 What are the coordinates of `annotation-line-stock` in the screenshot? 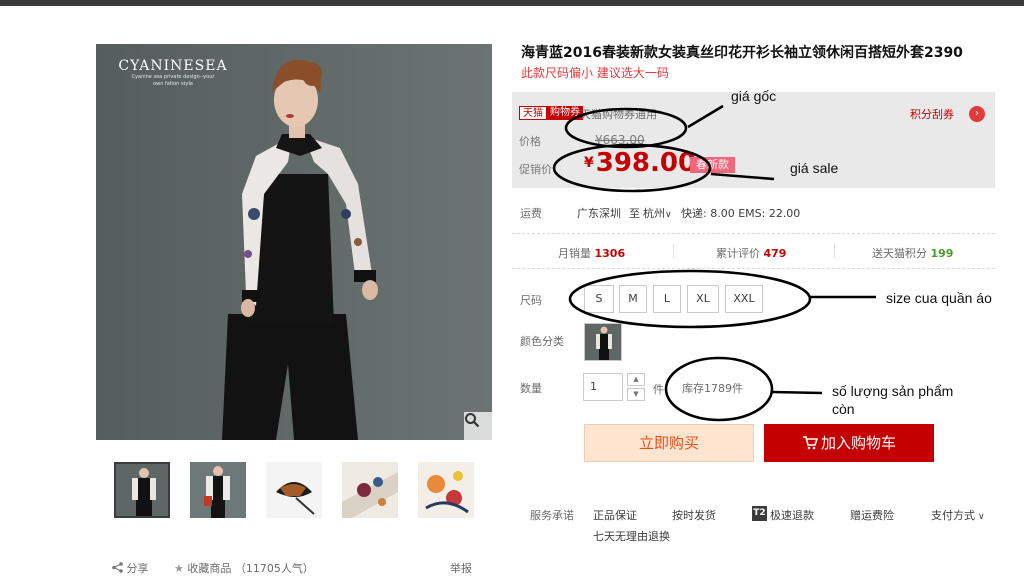 It's located at (797, 392).